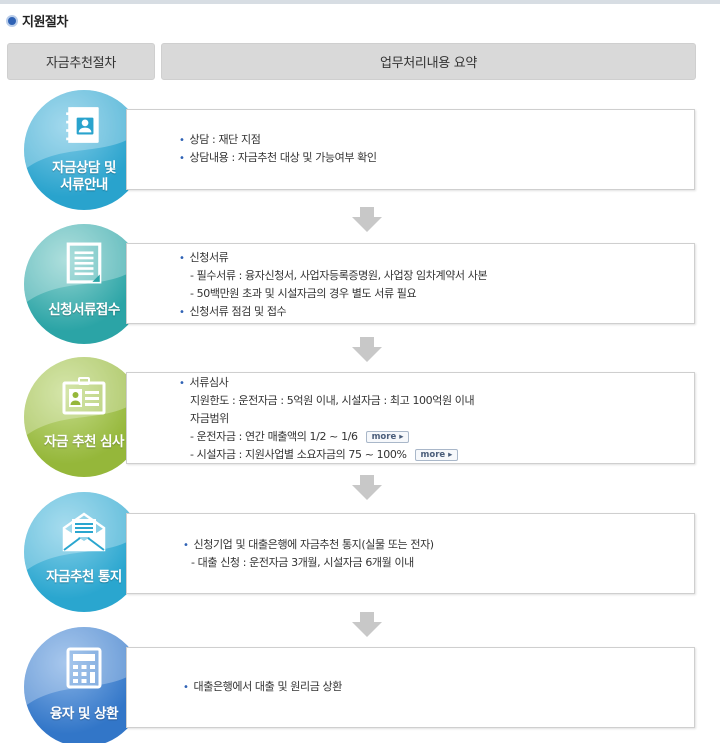 The image size is (720, 743). I want to click on list-item: • 서류심사, so click(204, 382).